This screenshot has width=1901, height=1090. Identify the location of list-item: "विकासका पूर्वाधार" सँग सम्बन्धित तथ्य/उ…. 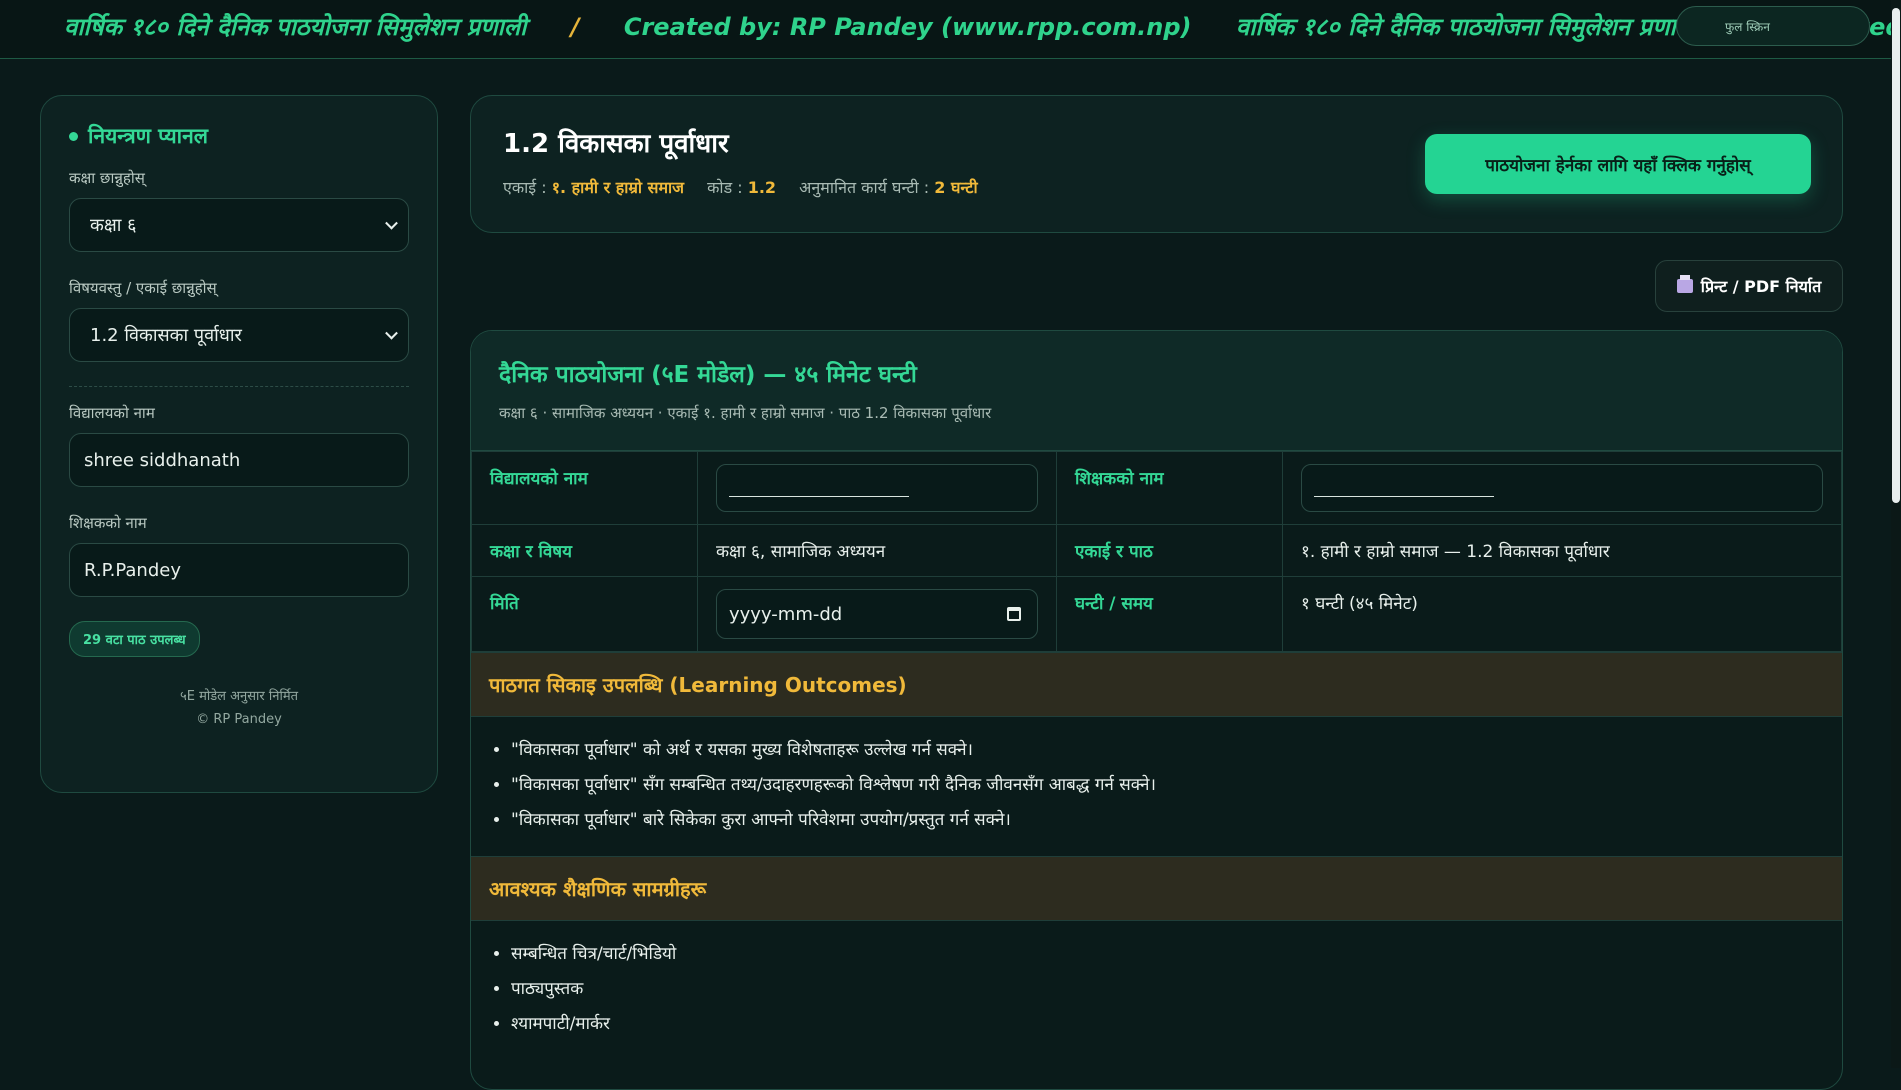
(1167, 785).